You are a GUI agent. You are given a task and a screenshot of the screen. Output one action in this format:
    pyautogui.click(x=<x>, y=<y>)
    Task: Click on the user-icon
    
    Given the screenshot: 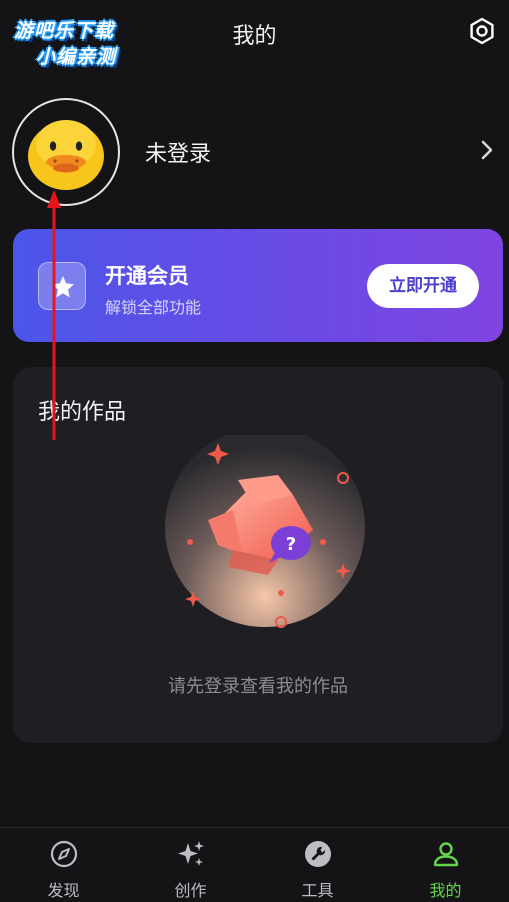 What is the action you would take?
    pyautogui.click(x=445, y=854)
    